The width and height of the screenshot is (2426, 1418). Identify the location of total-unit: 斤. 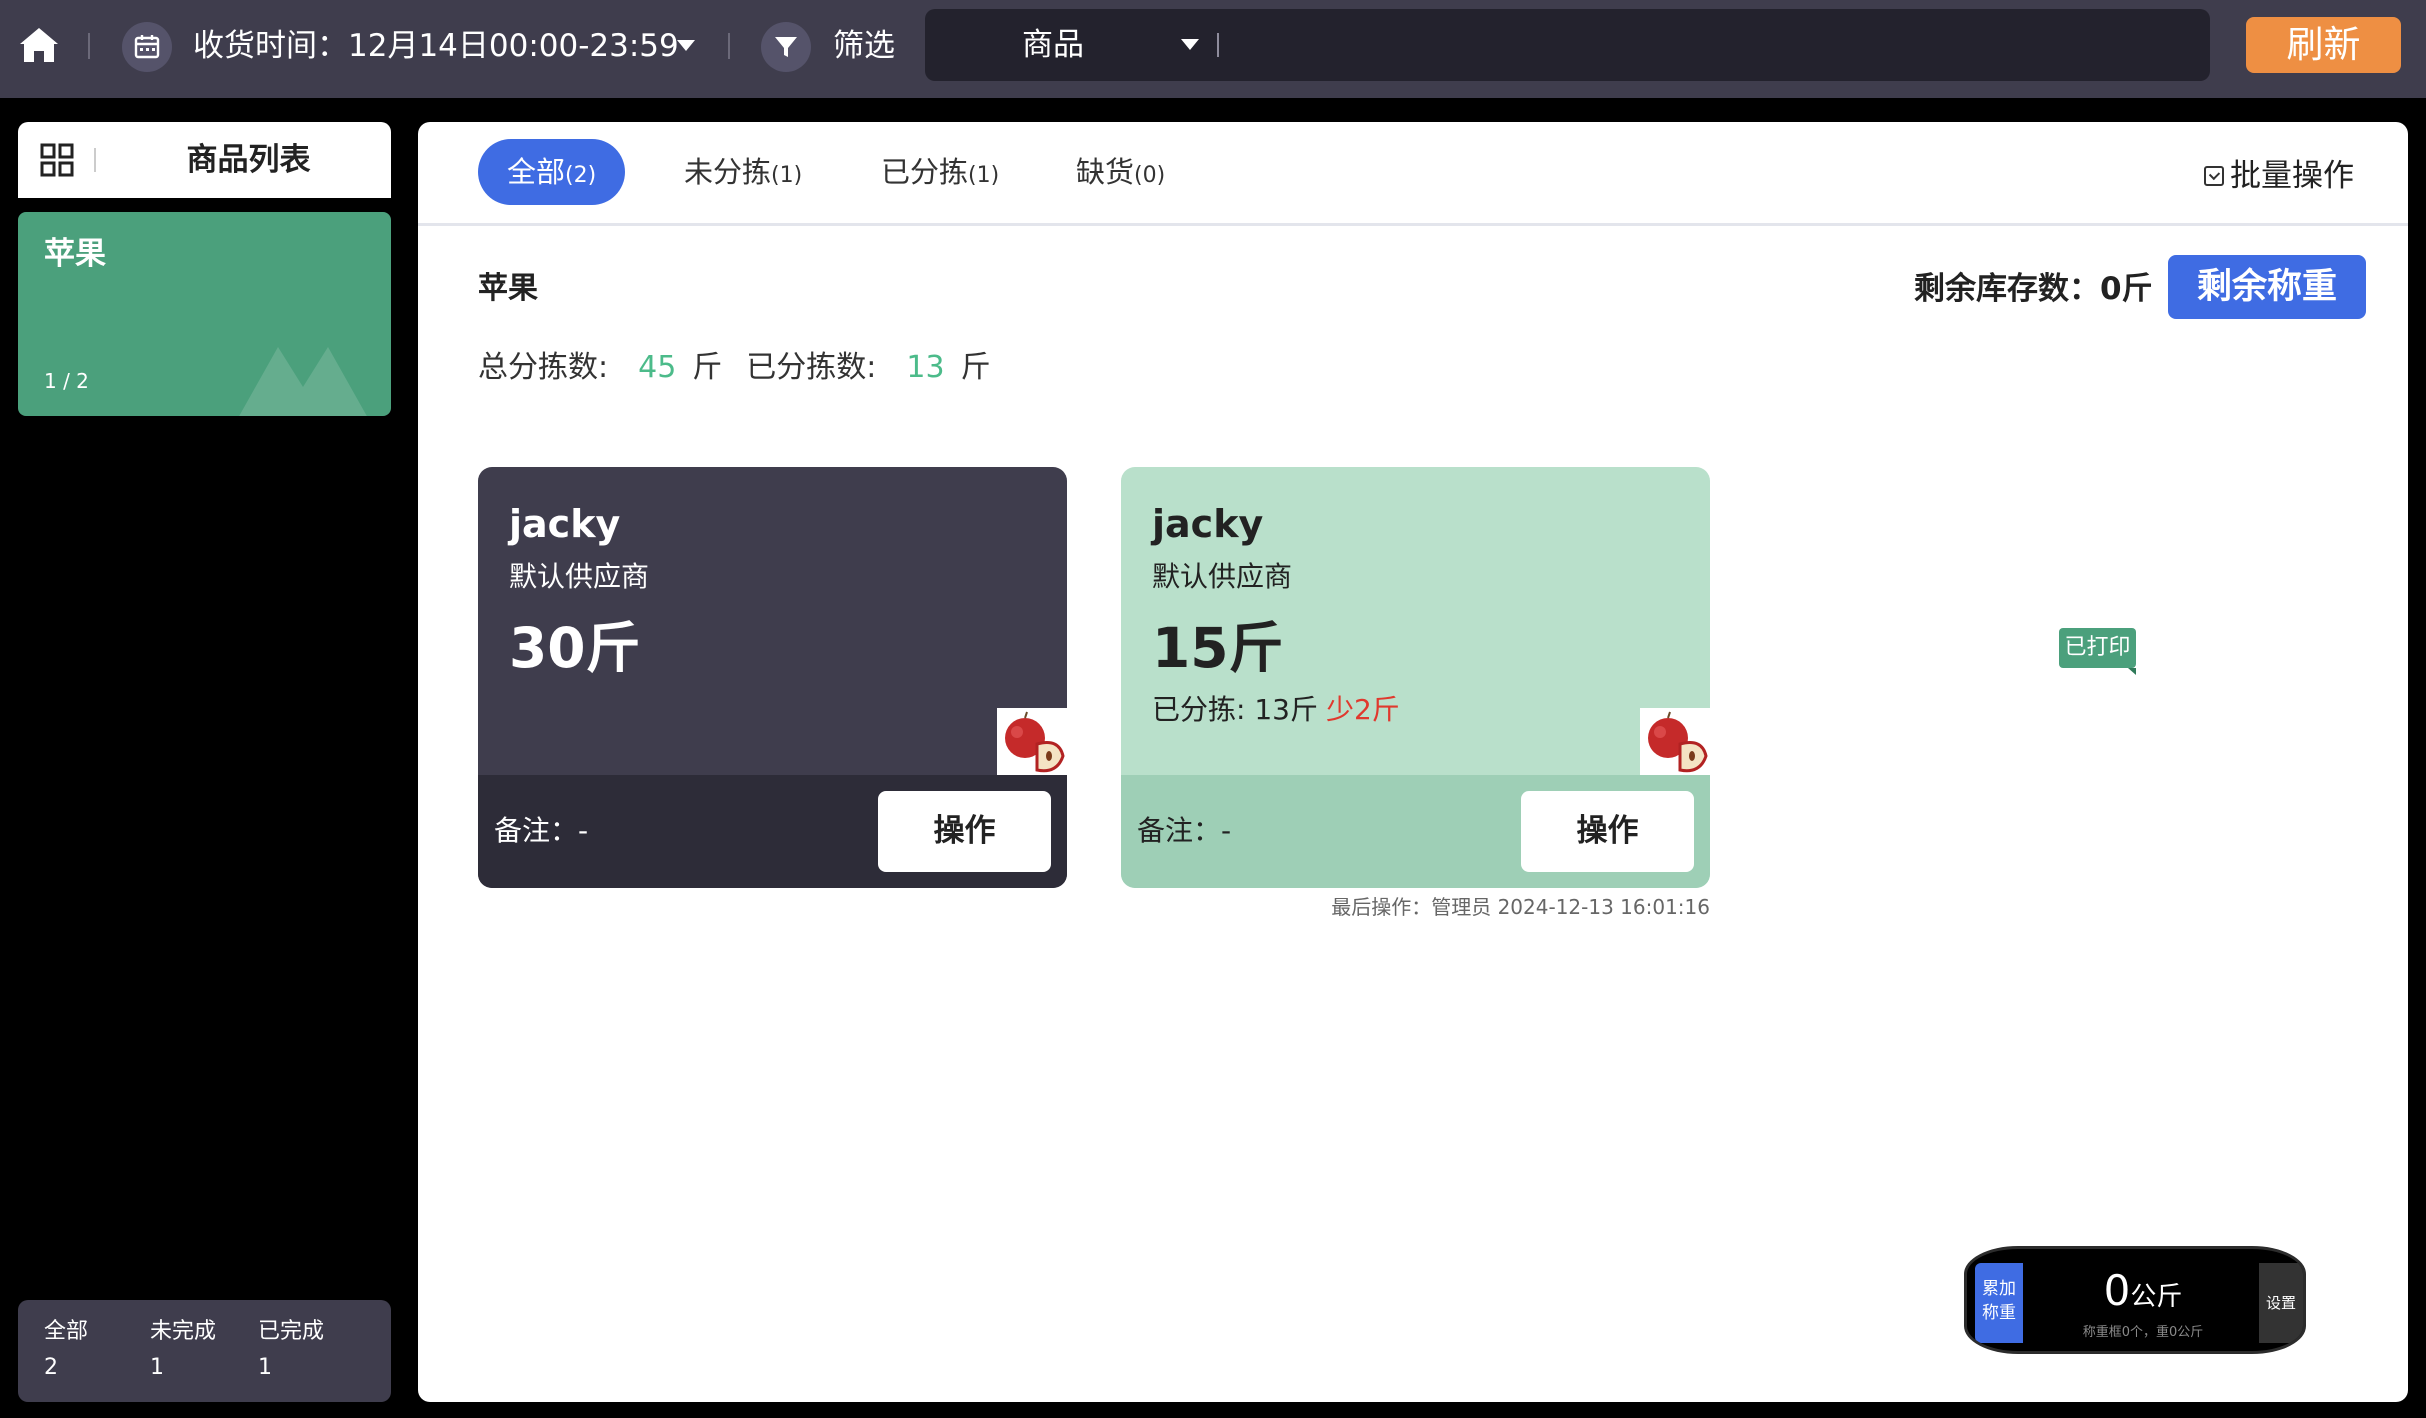
(707, 367).